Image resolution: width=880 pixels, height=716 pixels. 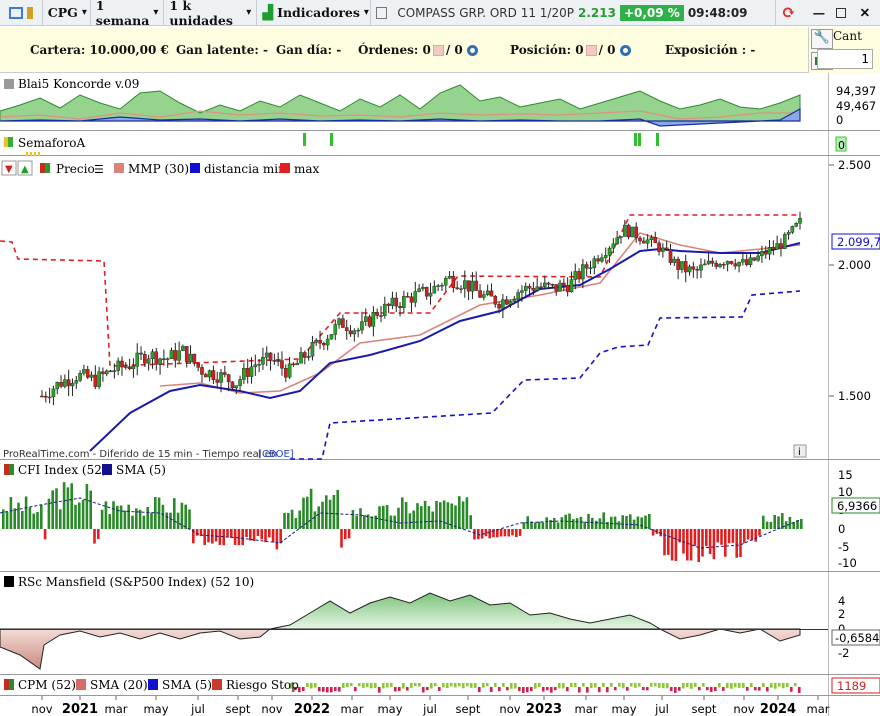 I want to click on close-button: ✕, so click(x=867, y=13).